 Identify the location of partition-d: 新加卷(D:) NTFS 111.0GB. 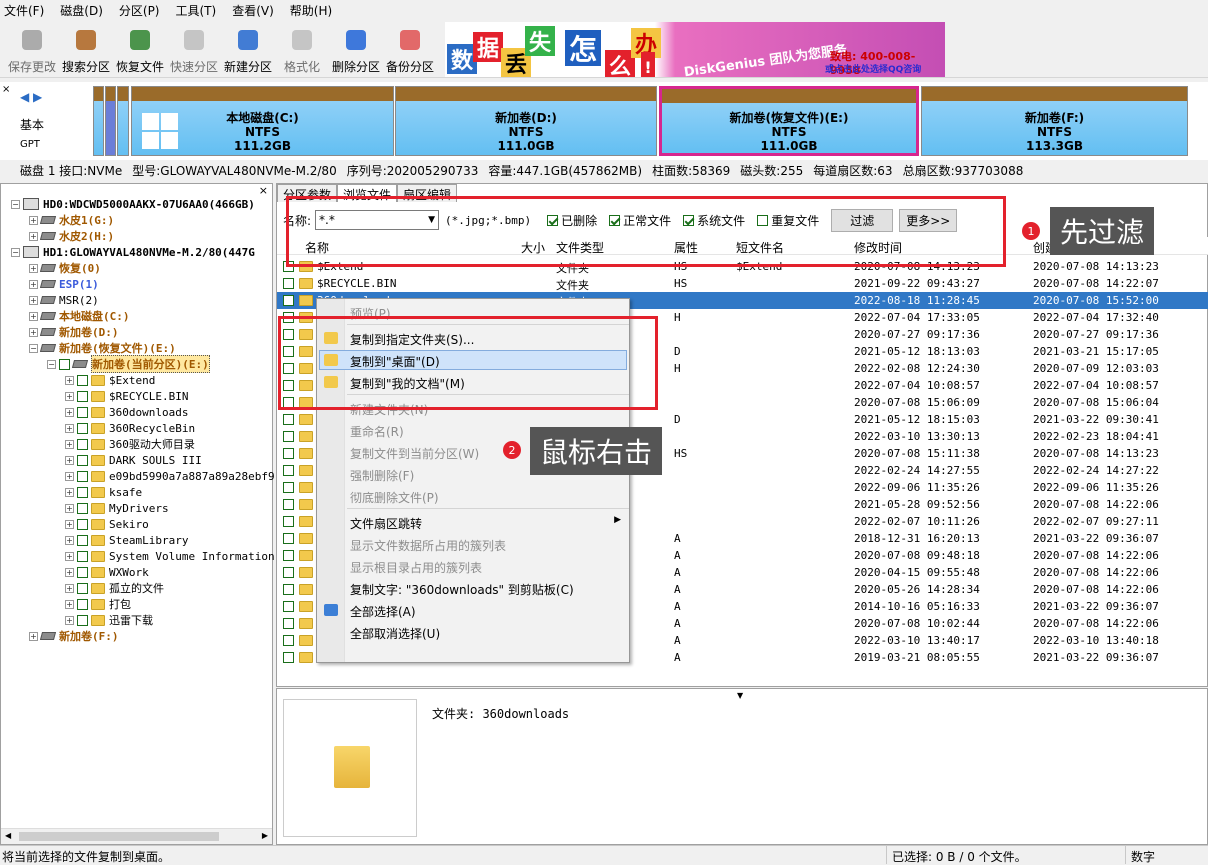
(526, 121).